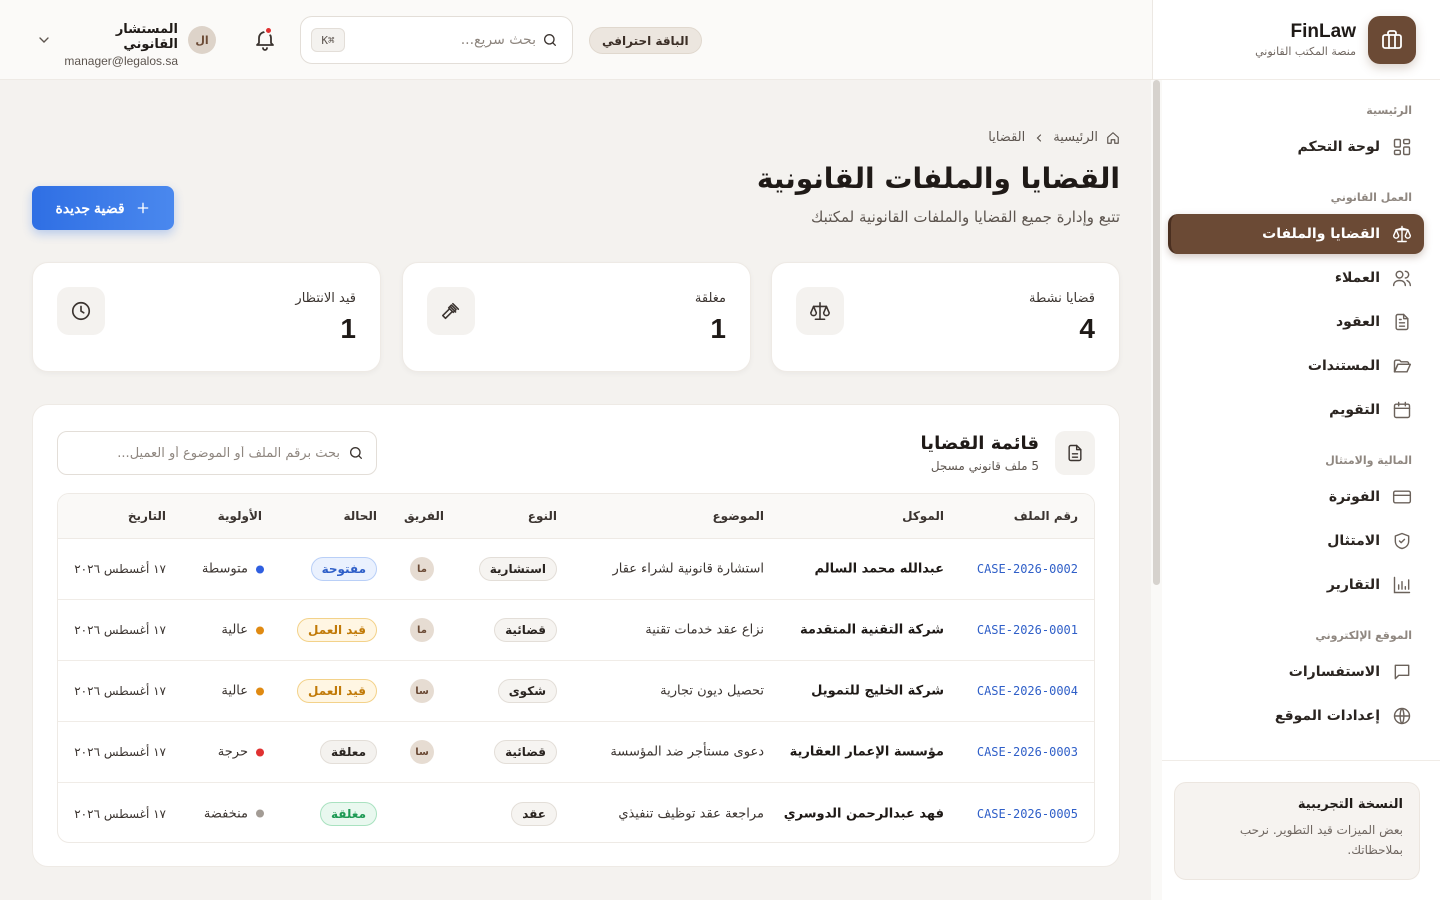 The height and width of the screenshot is (900, 1440). I want to click on new-case-button: قضية جديدة, so click(103, 208).